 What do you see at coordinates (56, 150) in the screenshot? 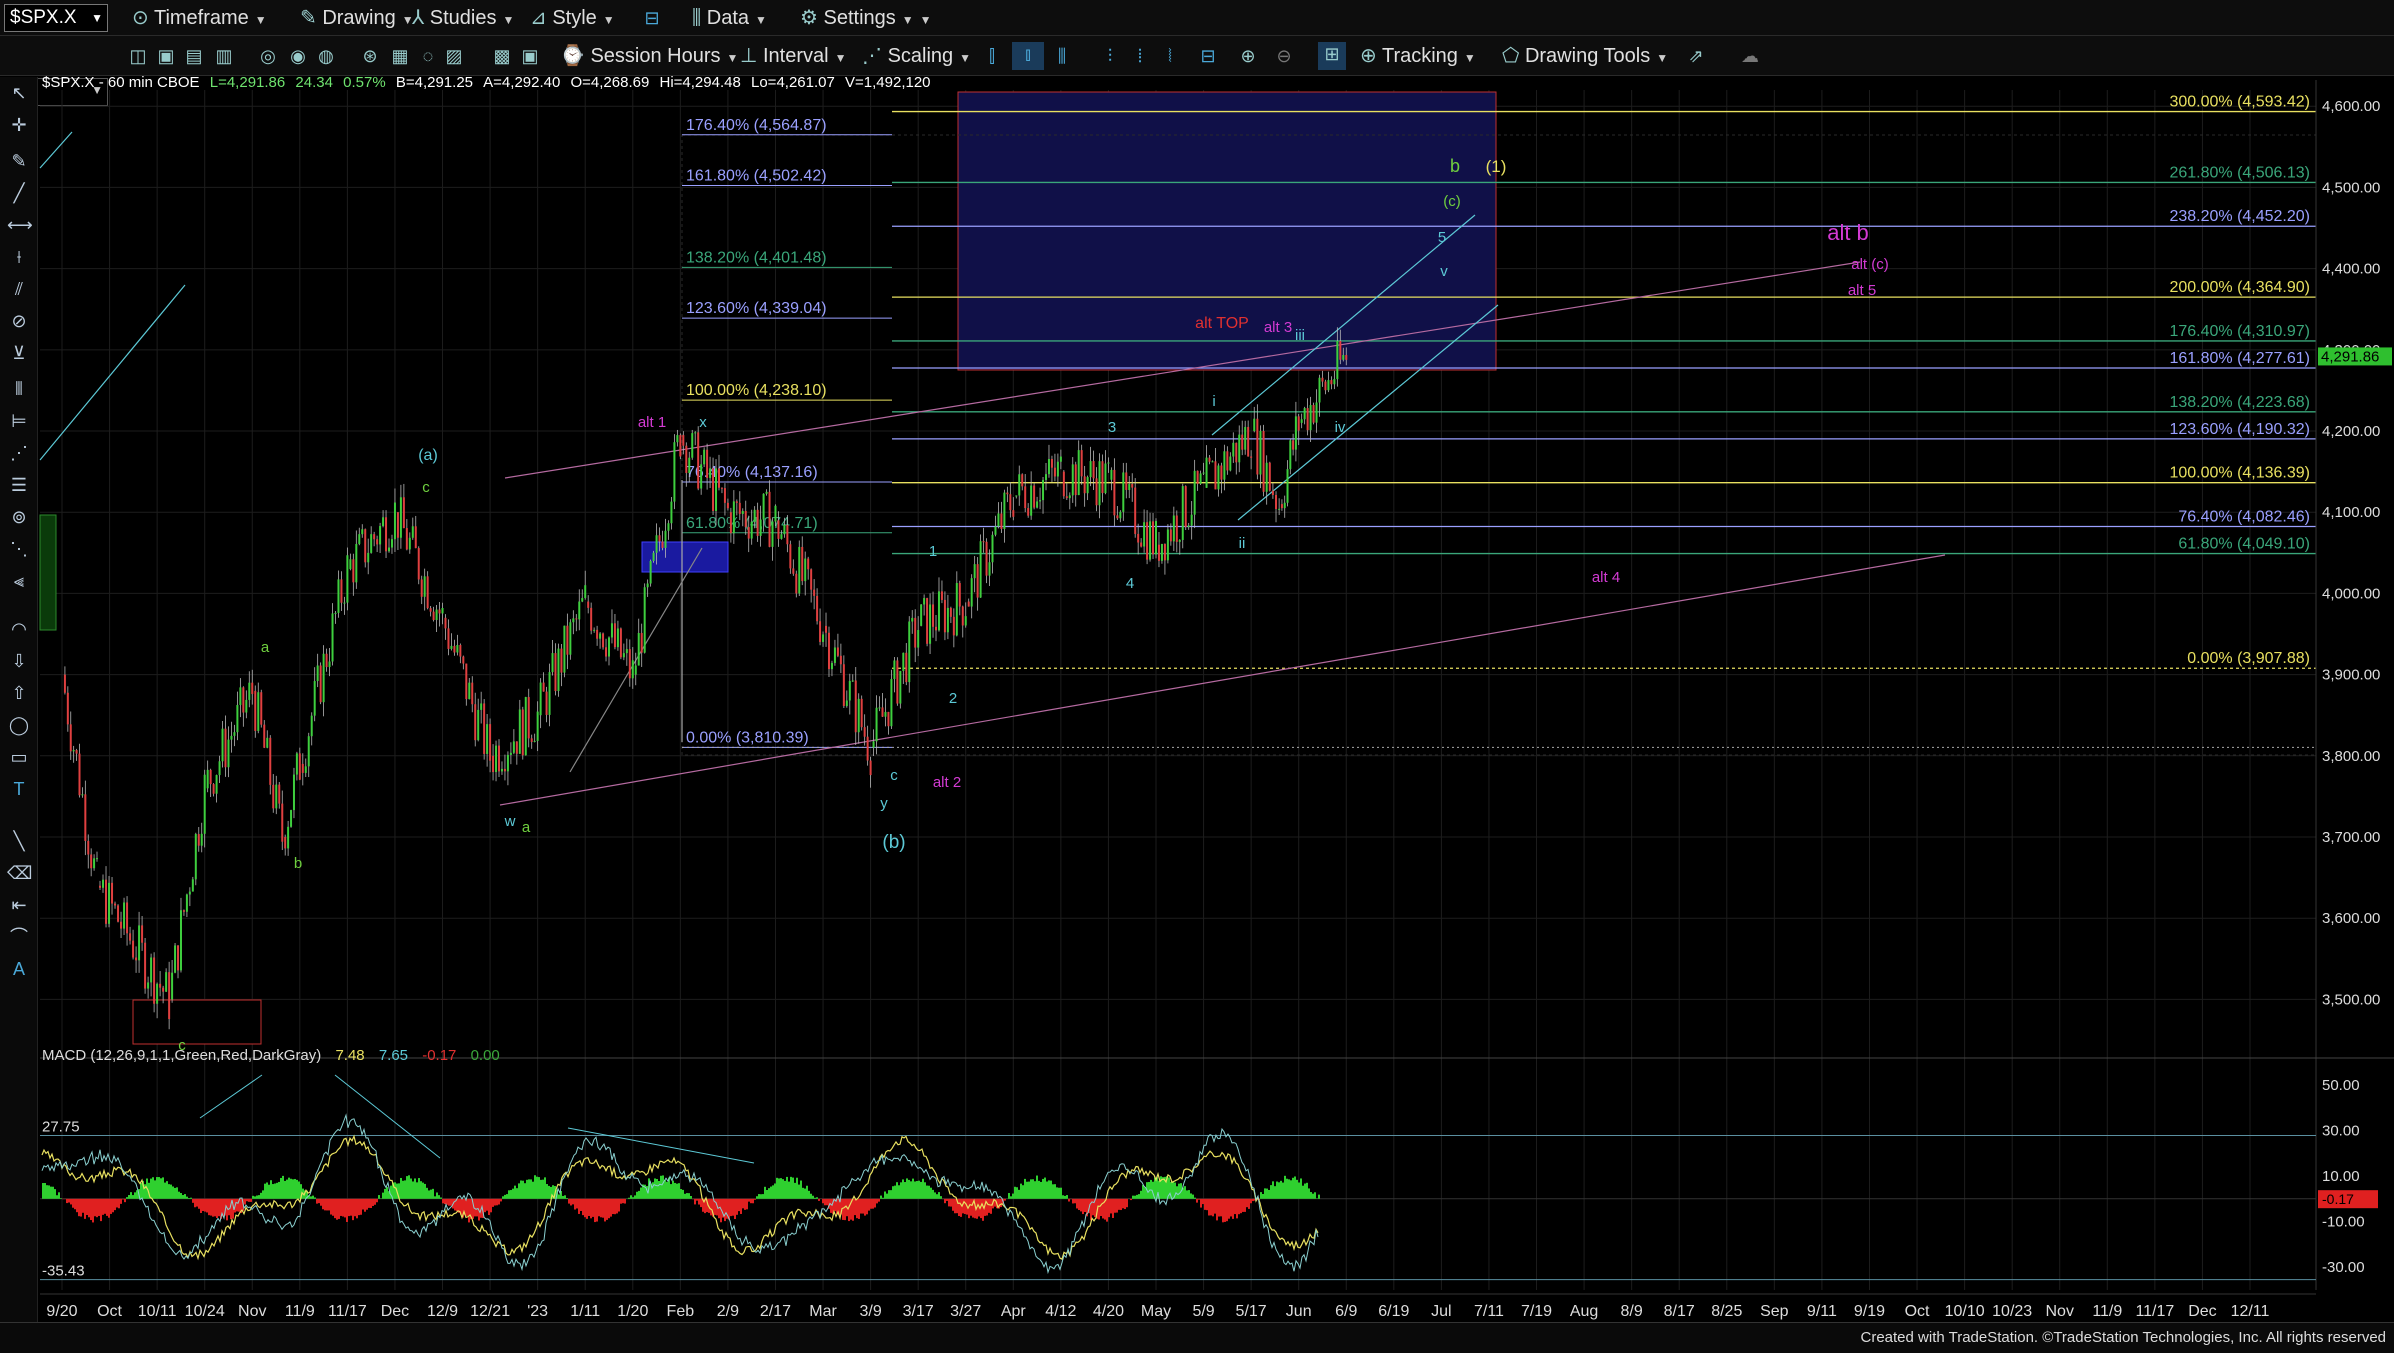
I see `left-channel-top` at bounding box center [56, 150].